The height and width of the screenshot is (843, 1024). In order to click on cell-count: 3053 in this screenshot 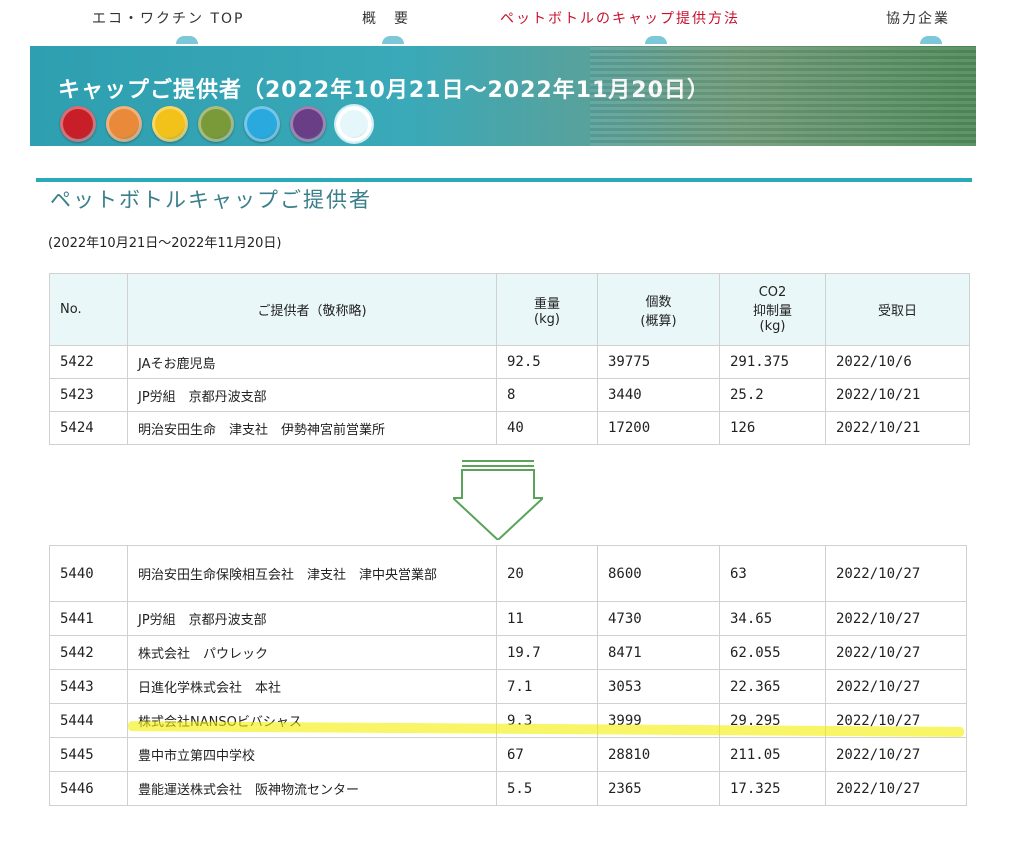, I will do `click(658, 686)`.